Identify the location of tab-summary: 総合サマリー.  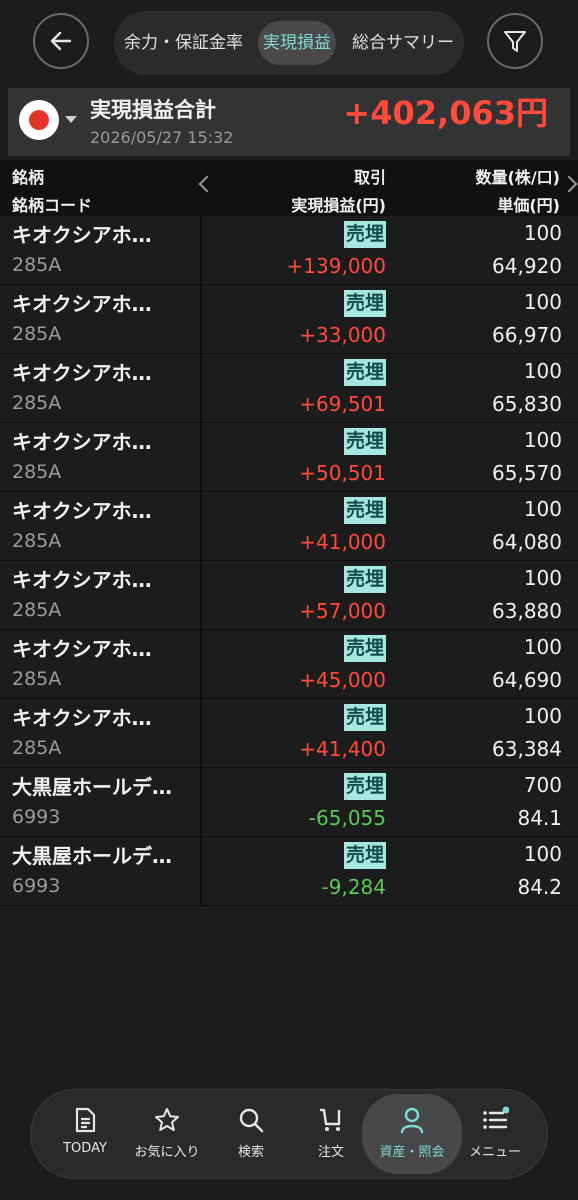
(403, 43).